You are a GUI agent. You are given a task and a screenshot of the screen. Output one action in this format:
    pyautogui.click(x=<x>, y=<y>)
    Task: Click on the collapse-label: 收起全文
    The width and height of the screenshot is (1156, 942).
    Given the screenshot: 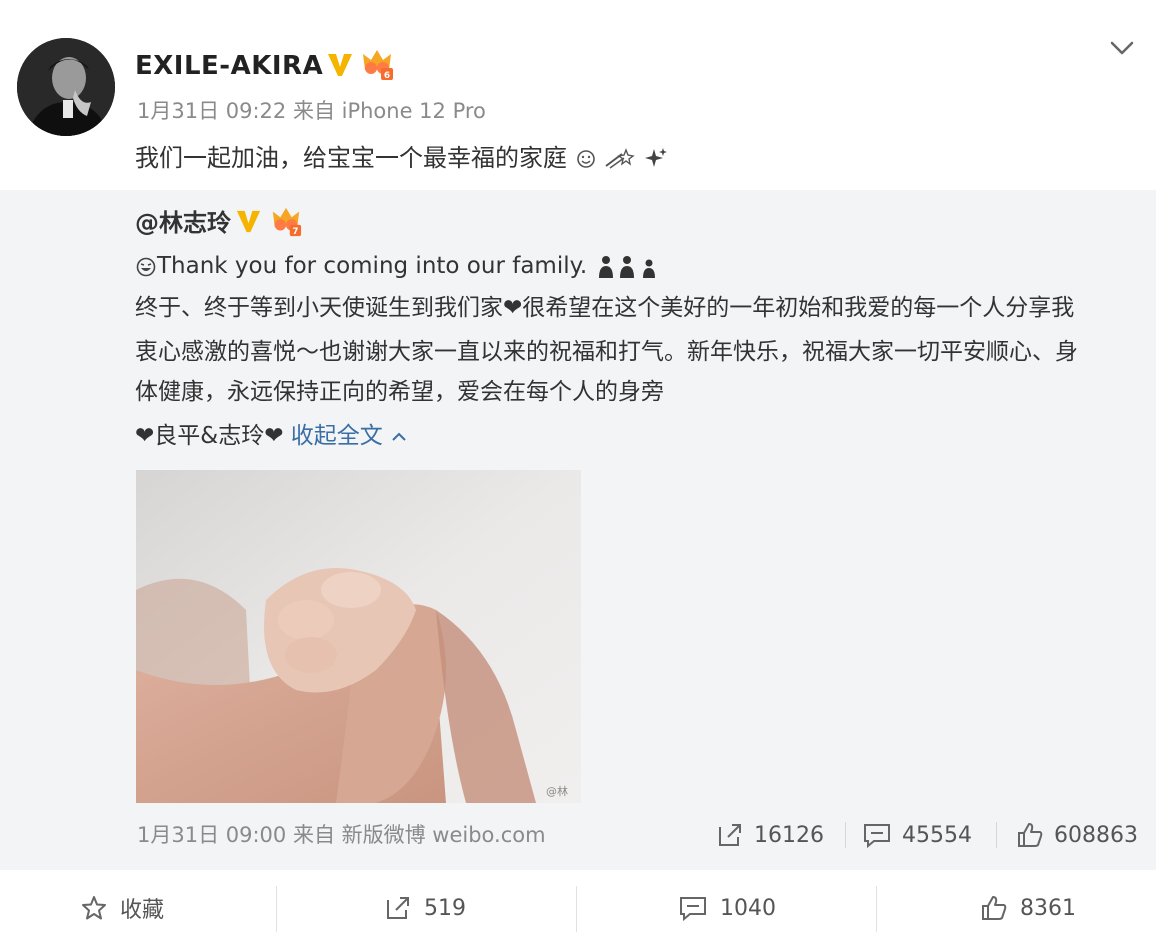 What is the action you would take?
    pyautogui.click(x=336, y=436)
    